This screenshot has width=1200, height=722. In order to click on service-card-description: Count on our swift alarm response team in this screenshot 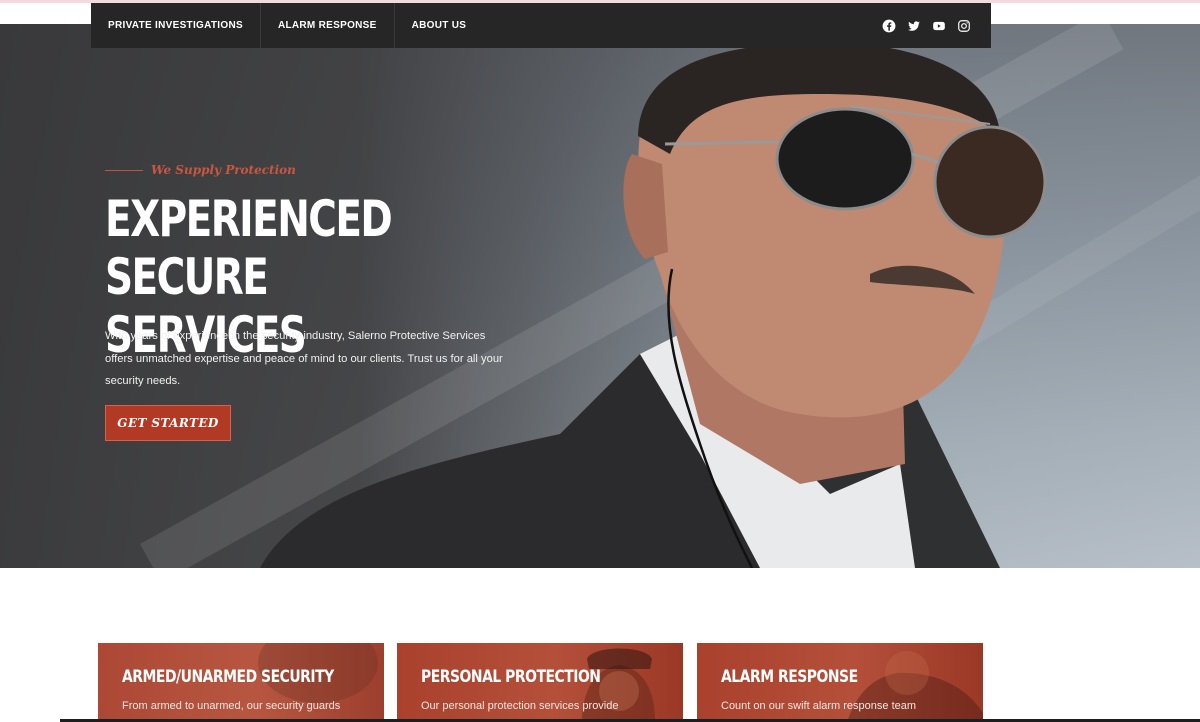, I will do `click(819, 706)`.